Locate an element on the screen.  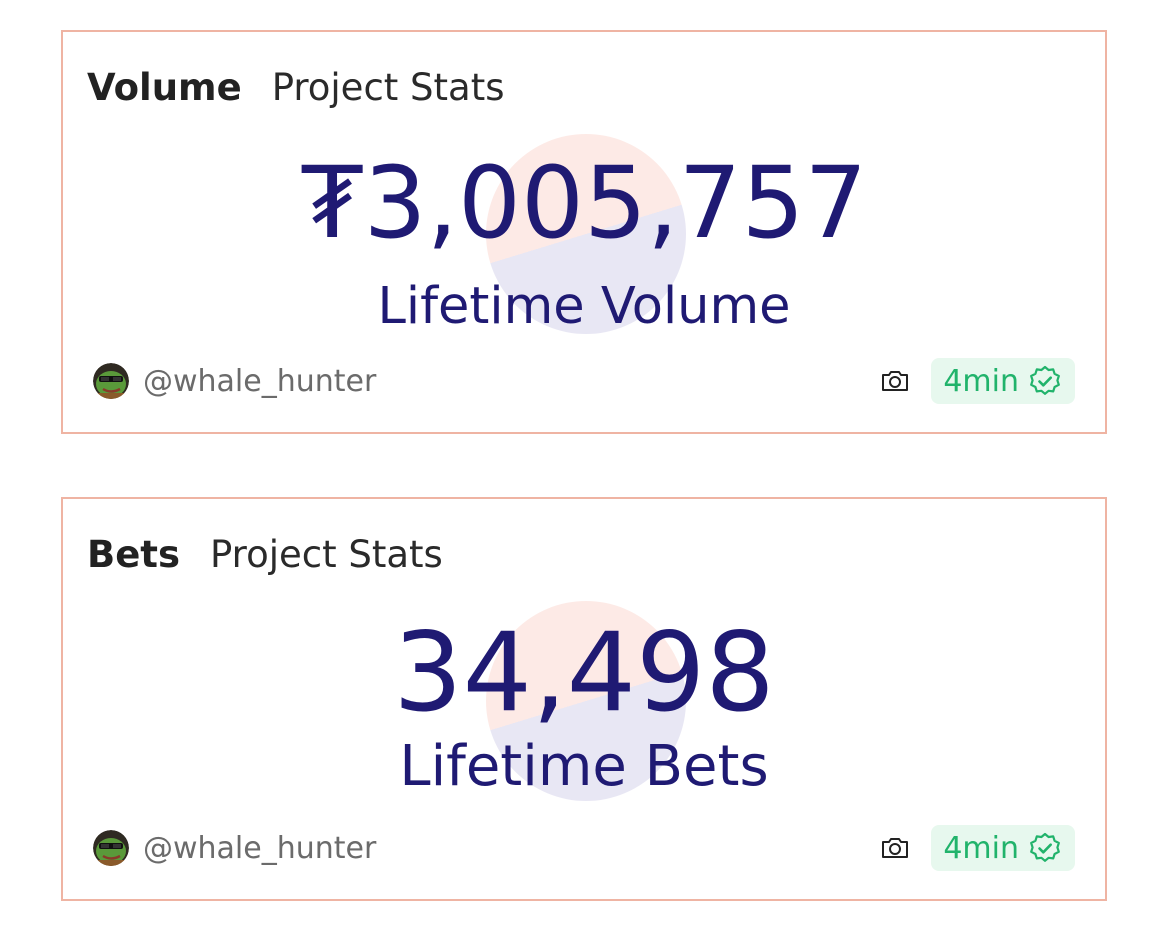
card-kind-label: Bets is located at coordinates (134, 554).